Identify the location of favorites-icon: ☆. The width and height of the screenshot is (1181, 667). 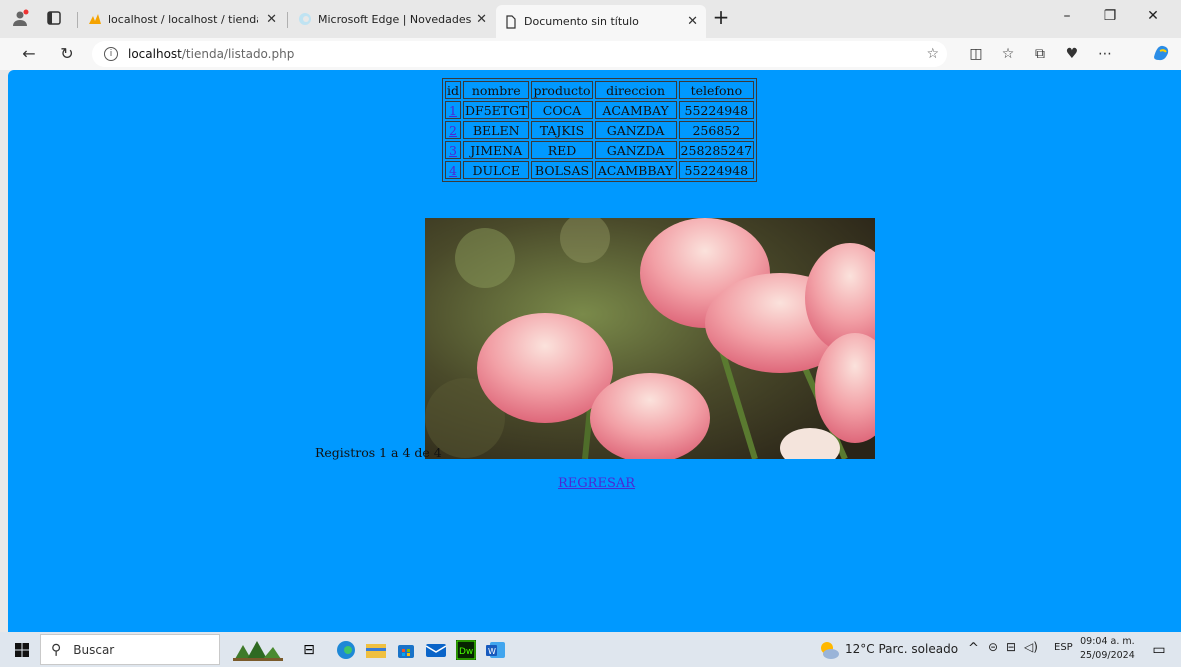
(1008, 54).